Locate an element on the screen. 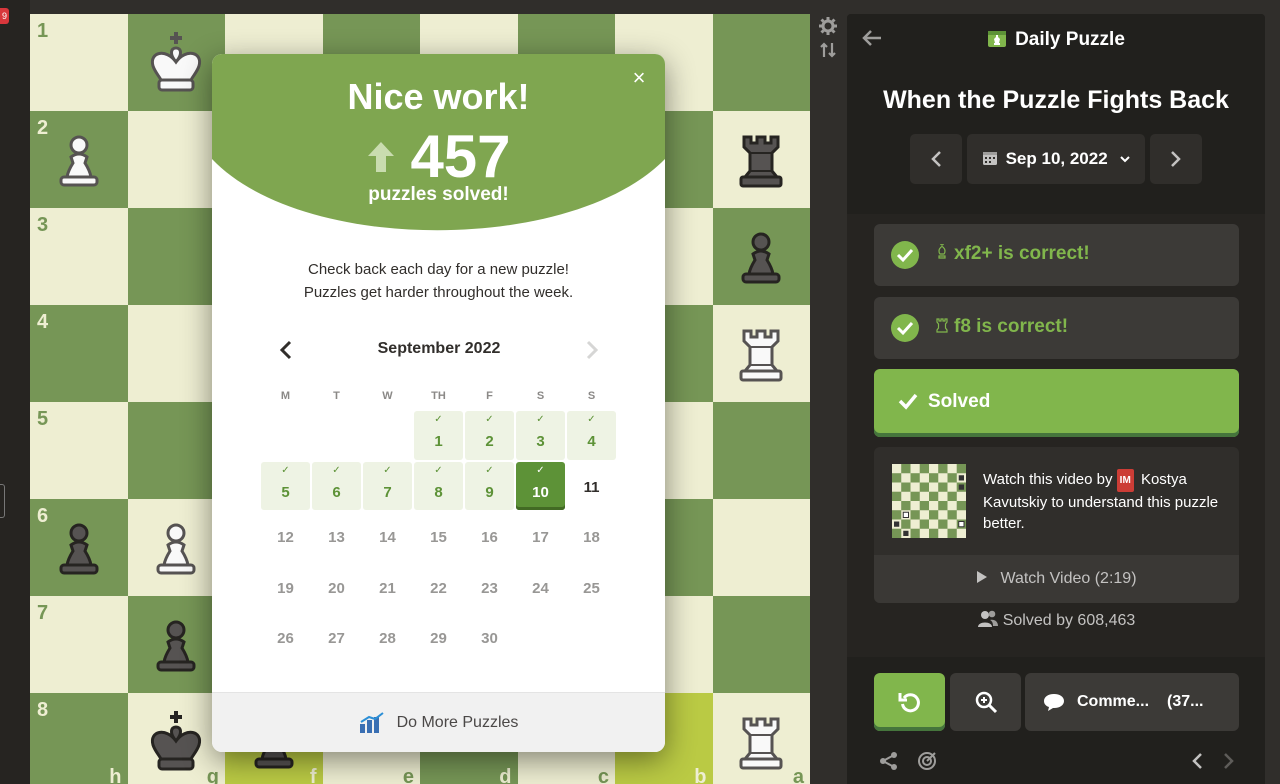 This screenshot has width=1280, height=784. calendar-day-number: 23 is located at coordinates (489, 588).